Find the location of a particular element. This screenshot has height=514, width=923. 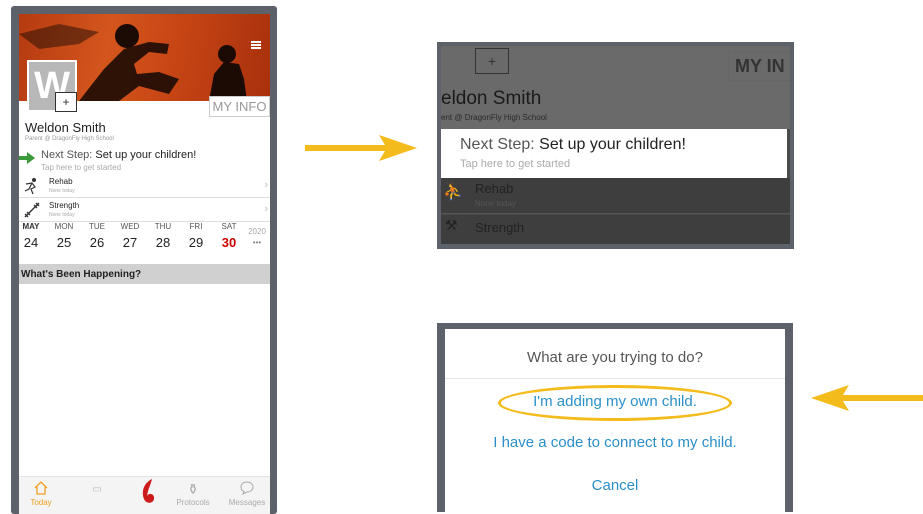

tab-protocols: ⚱ Protocols is located at coordinates (193, 494).